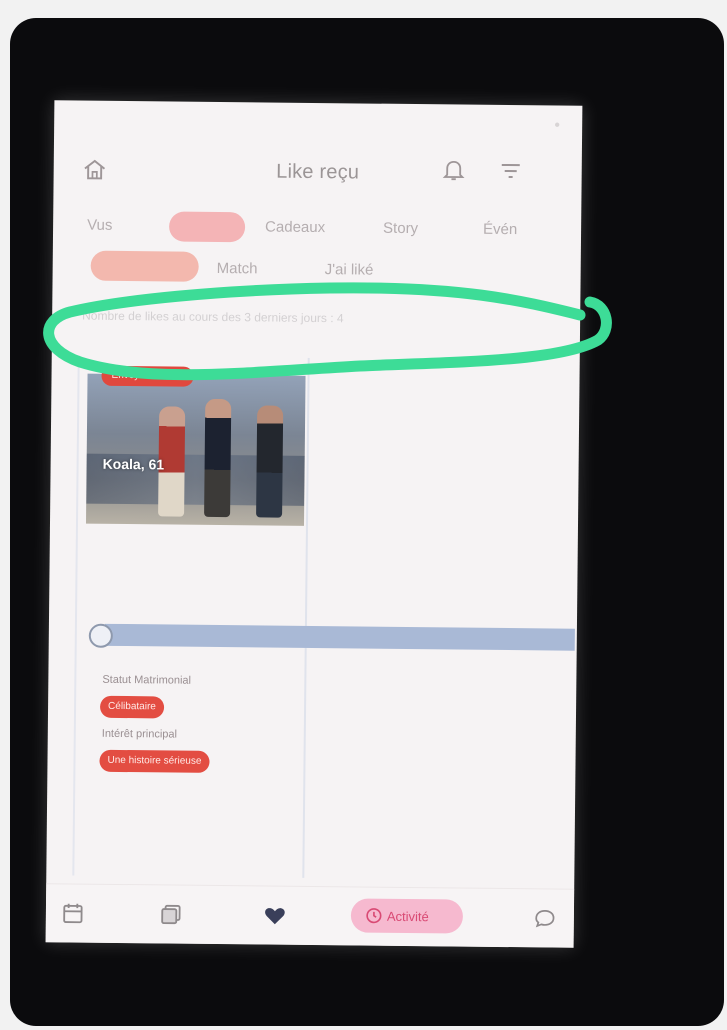 The width and height of the screenshot is (727, 1030). I want to click on subtab-active, so click(144, 266).